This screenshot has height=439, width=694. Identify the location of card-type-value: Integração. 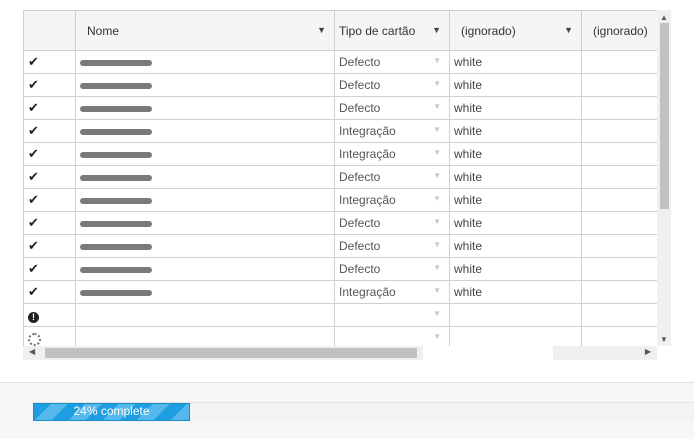
(367, 154).